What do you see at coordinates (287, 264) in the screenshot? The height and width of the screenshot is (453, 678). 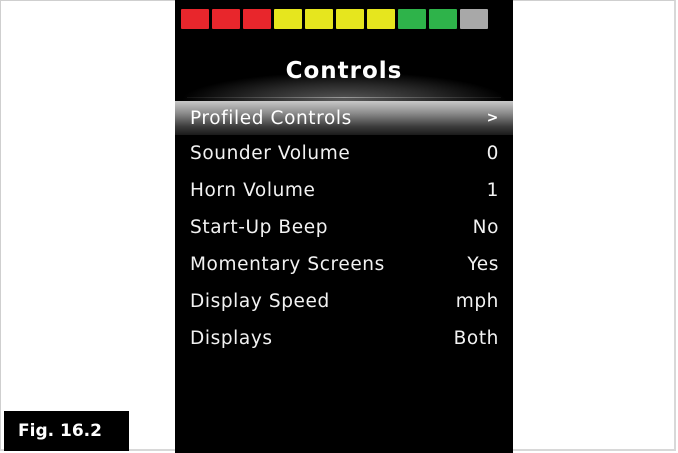 I see `menu-item-label: Momentary Screens` at bounding box center [287, 264].